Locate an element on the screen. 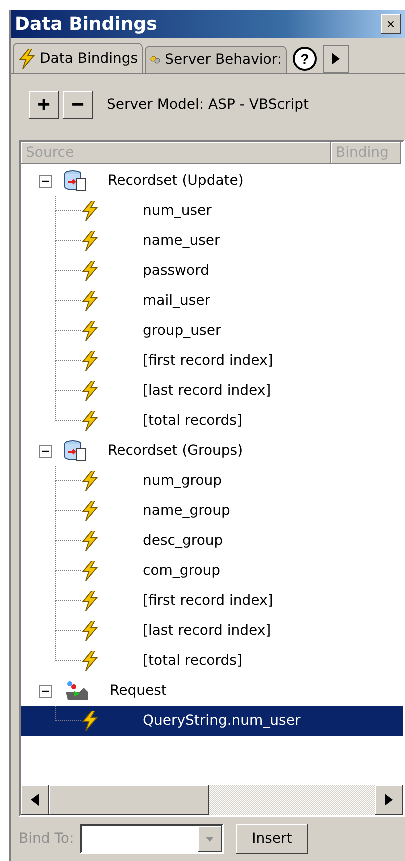 The height and width of the screenshot is (861, 405). tree-item: Recordset (Groups) is located at coordinates (176, 451).